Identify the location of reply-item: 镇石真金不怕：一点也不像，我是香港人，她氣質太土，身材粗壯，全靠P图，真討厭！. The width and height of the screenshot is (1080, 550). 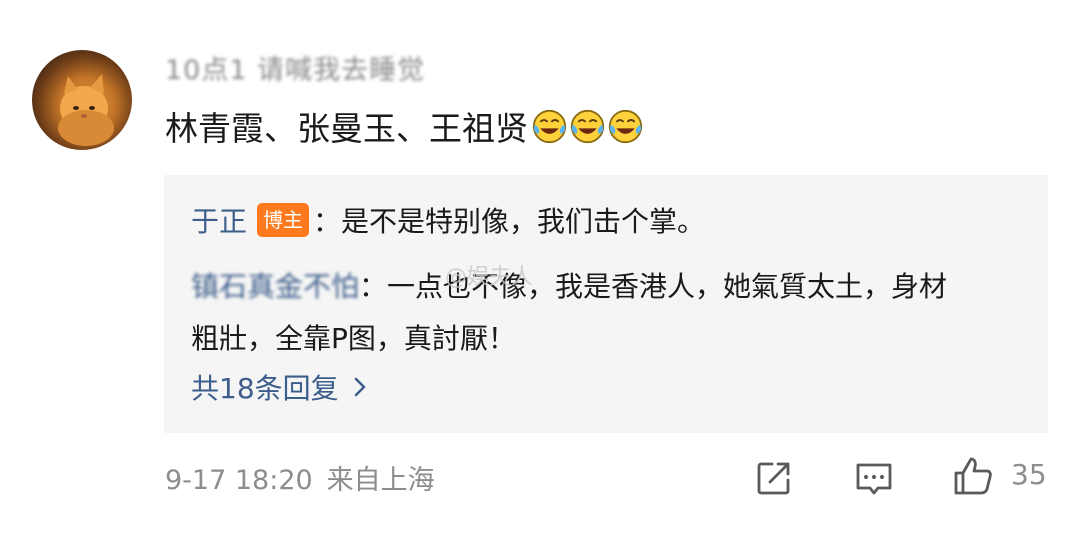
(571, 313).